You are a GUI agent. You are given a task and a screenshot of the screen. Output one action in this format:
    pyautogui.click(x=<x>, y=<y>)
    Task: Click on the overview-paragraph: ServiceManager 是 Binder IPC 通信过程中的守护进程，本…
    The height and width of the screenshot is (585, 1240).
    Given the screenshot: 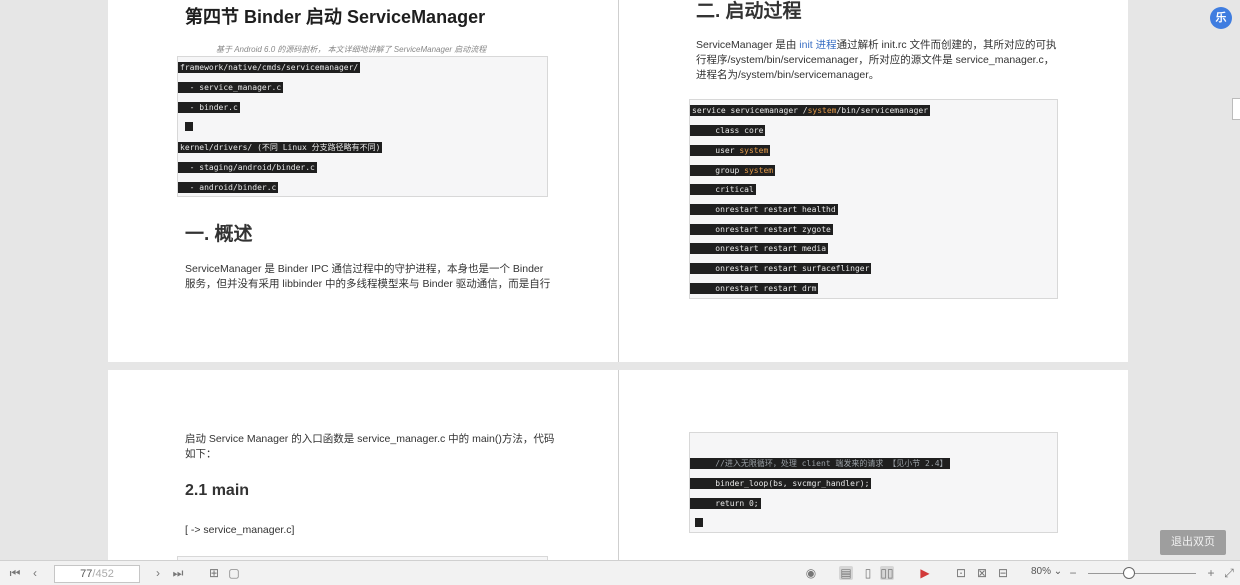 What is the action you would take?
    pyautogui.click(x=375, y=277)
    